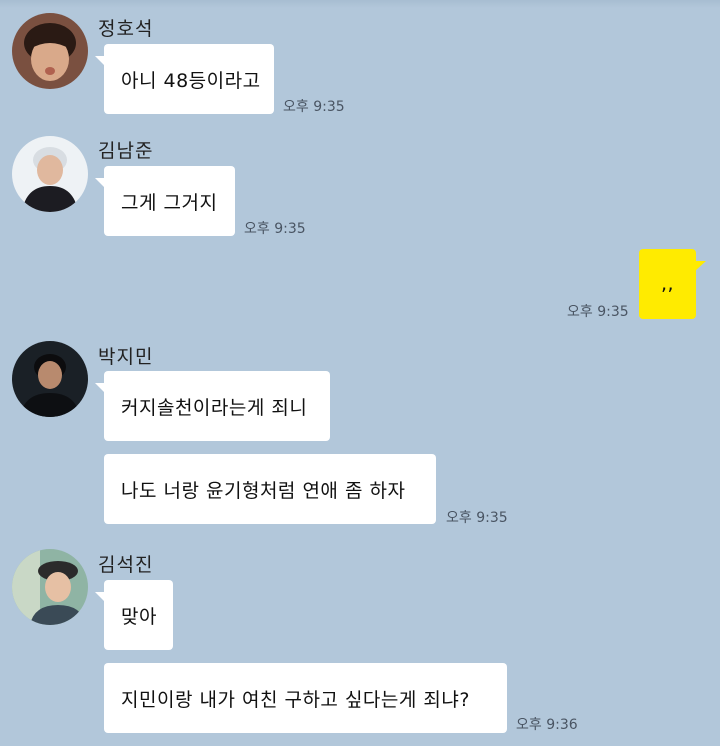 This screenshot has width=720, height=746. I want to click on my-message-bubble: ,,, so click(672, 284).